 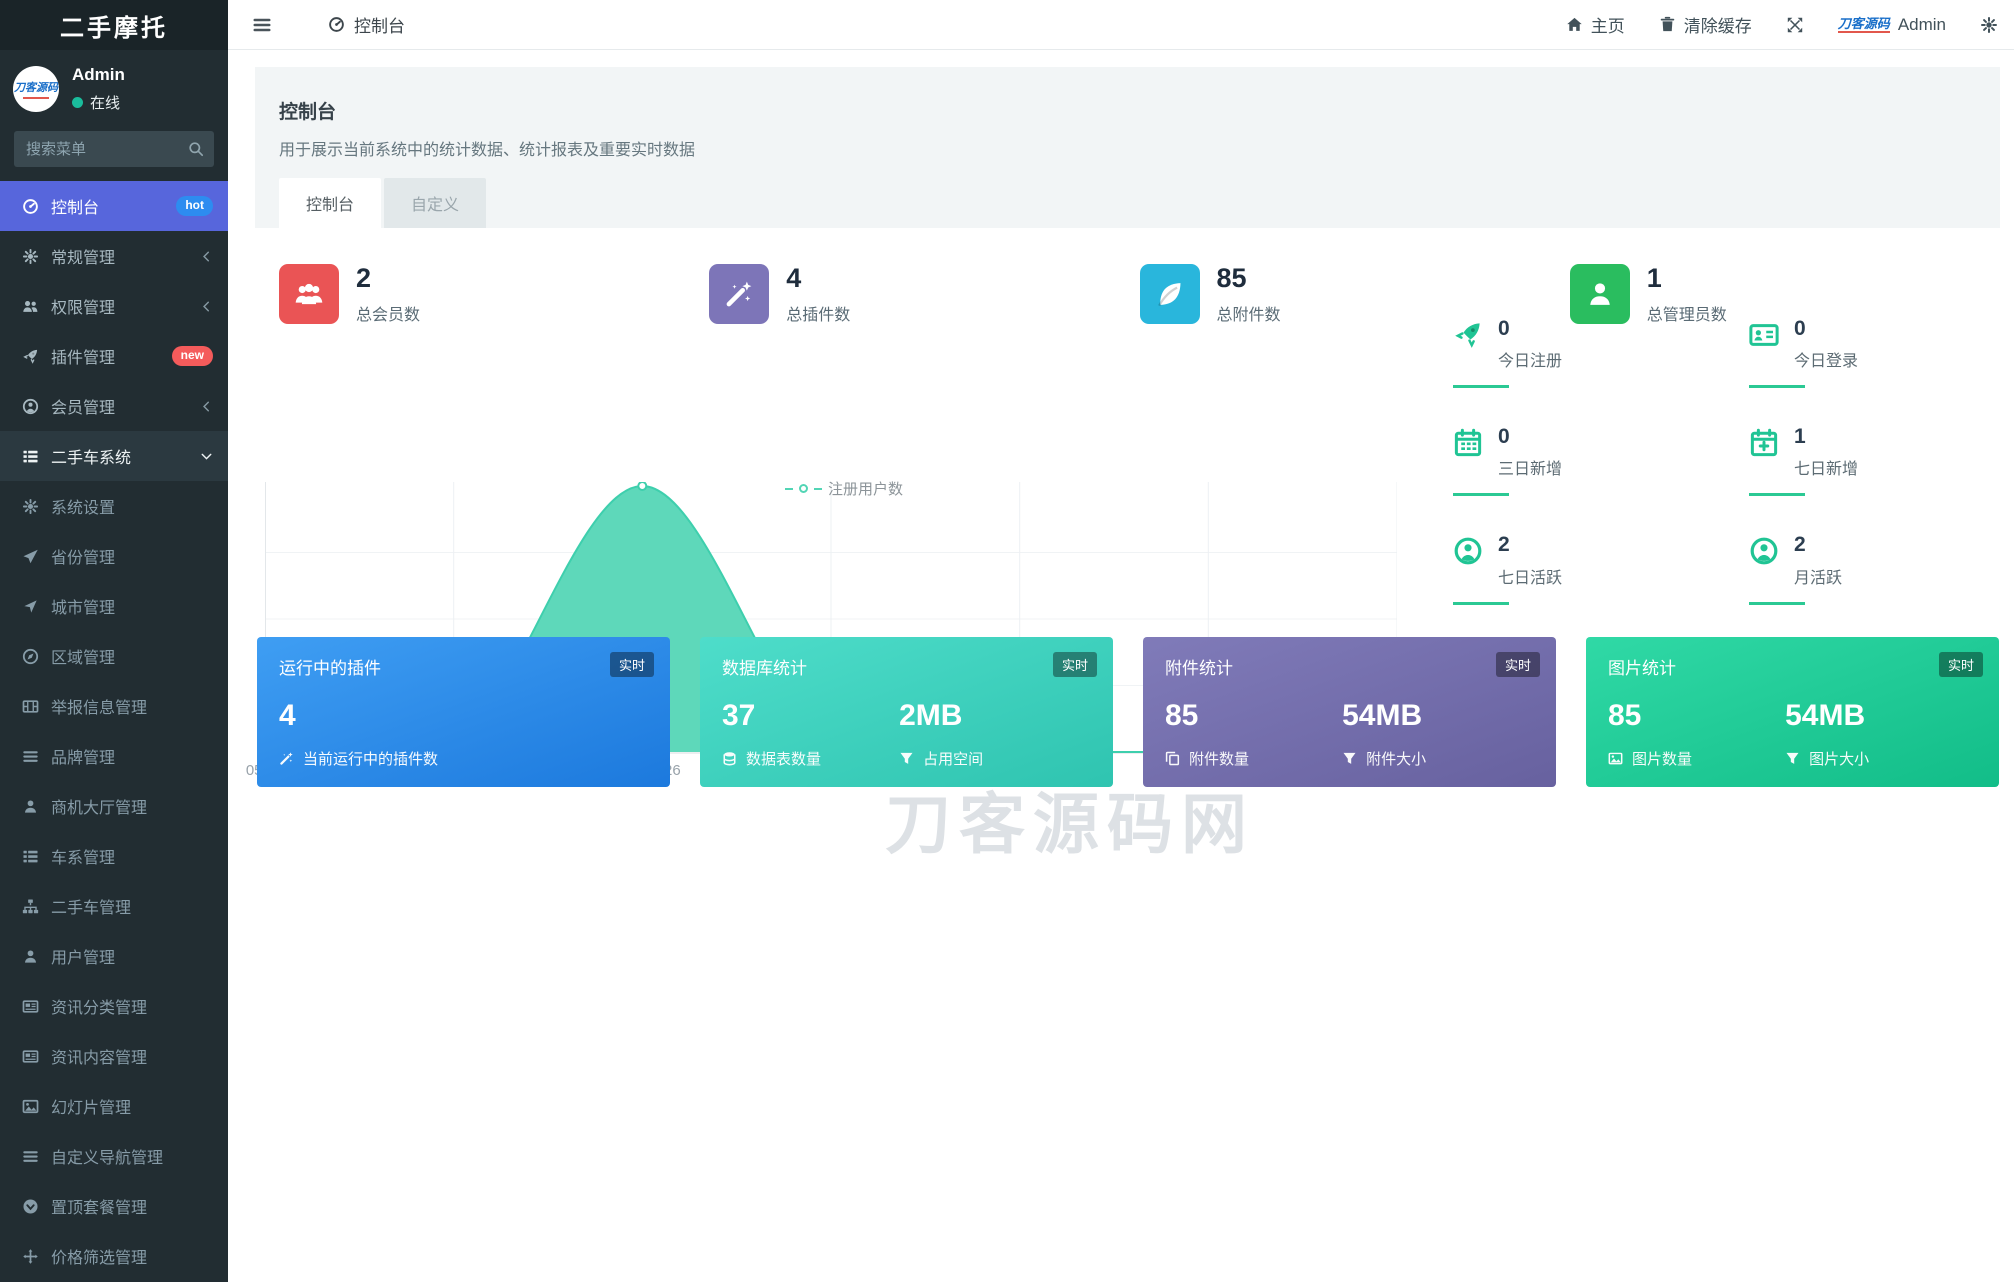 What do you see at coordinates (1182, 715) in the screenshot?
I see `card-value: 85` at bounding box center [1182, 715].